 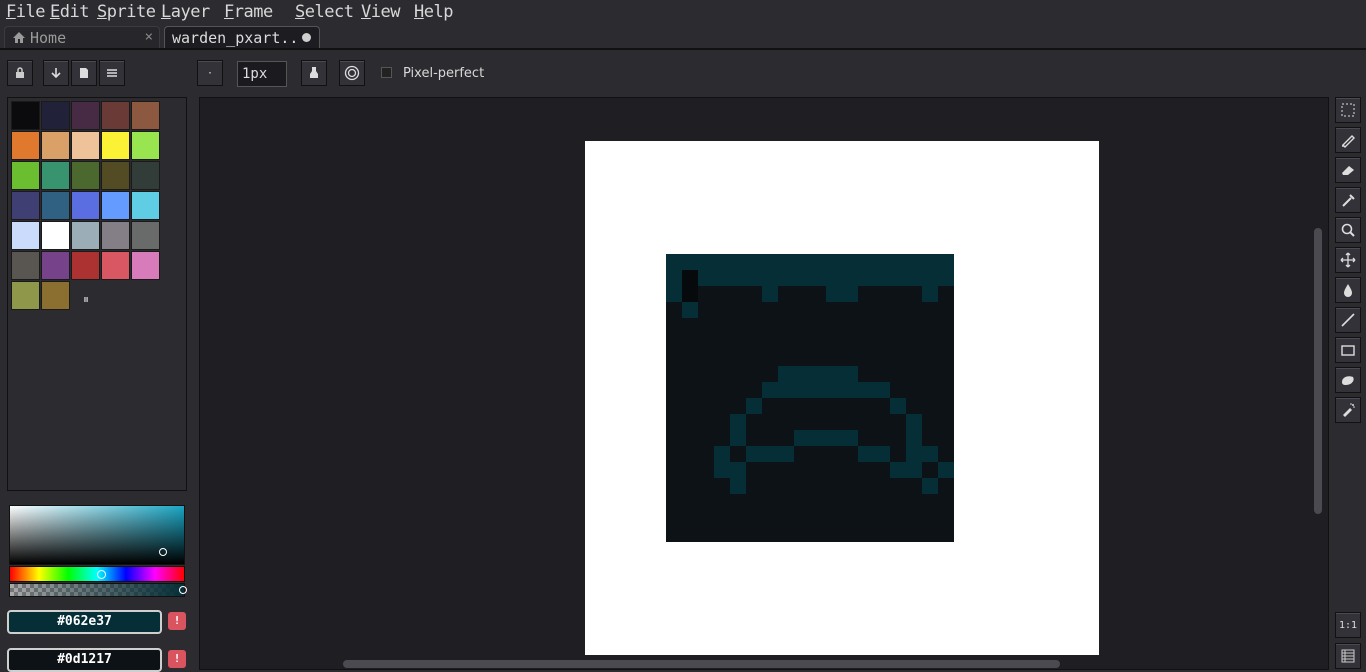 I want to click on ink-button, so click(x=314, y=73).